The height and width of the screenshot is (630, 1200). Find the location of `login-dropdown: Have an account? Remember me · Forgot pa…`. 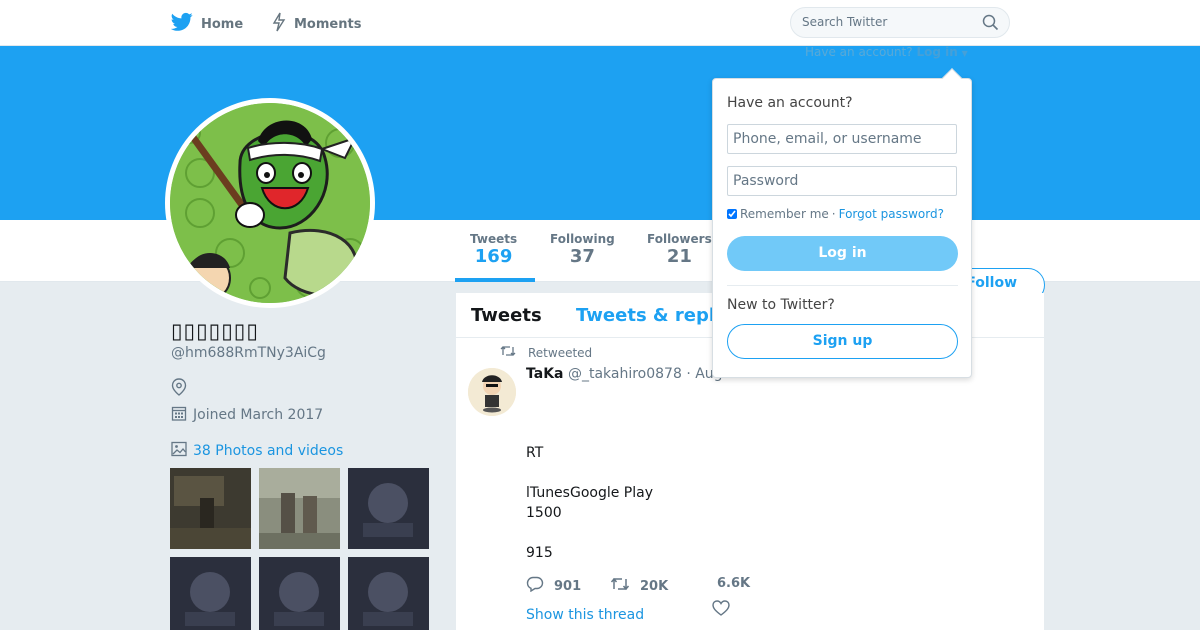

login-dropdown: Have an account? Remember me · Forgot pa… is located at coordinates (842, 223).